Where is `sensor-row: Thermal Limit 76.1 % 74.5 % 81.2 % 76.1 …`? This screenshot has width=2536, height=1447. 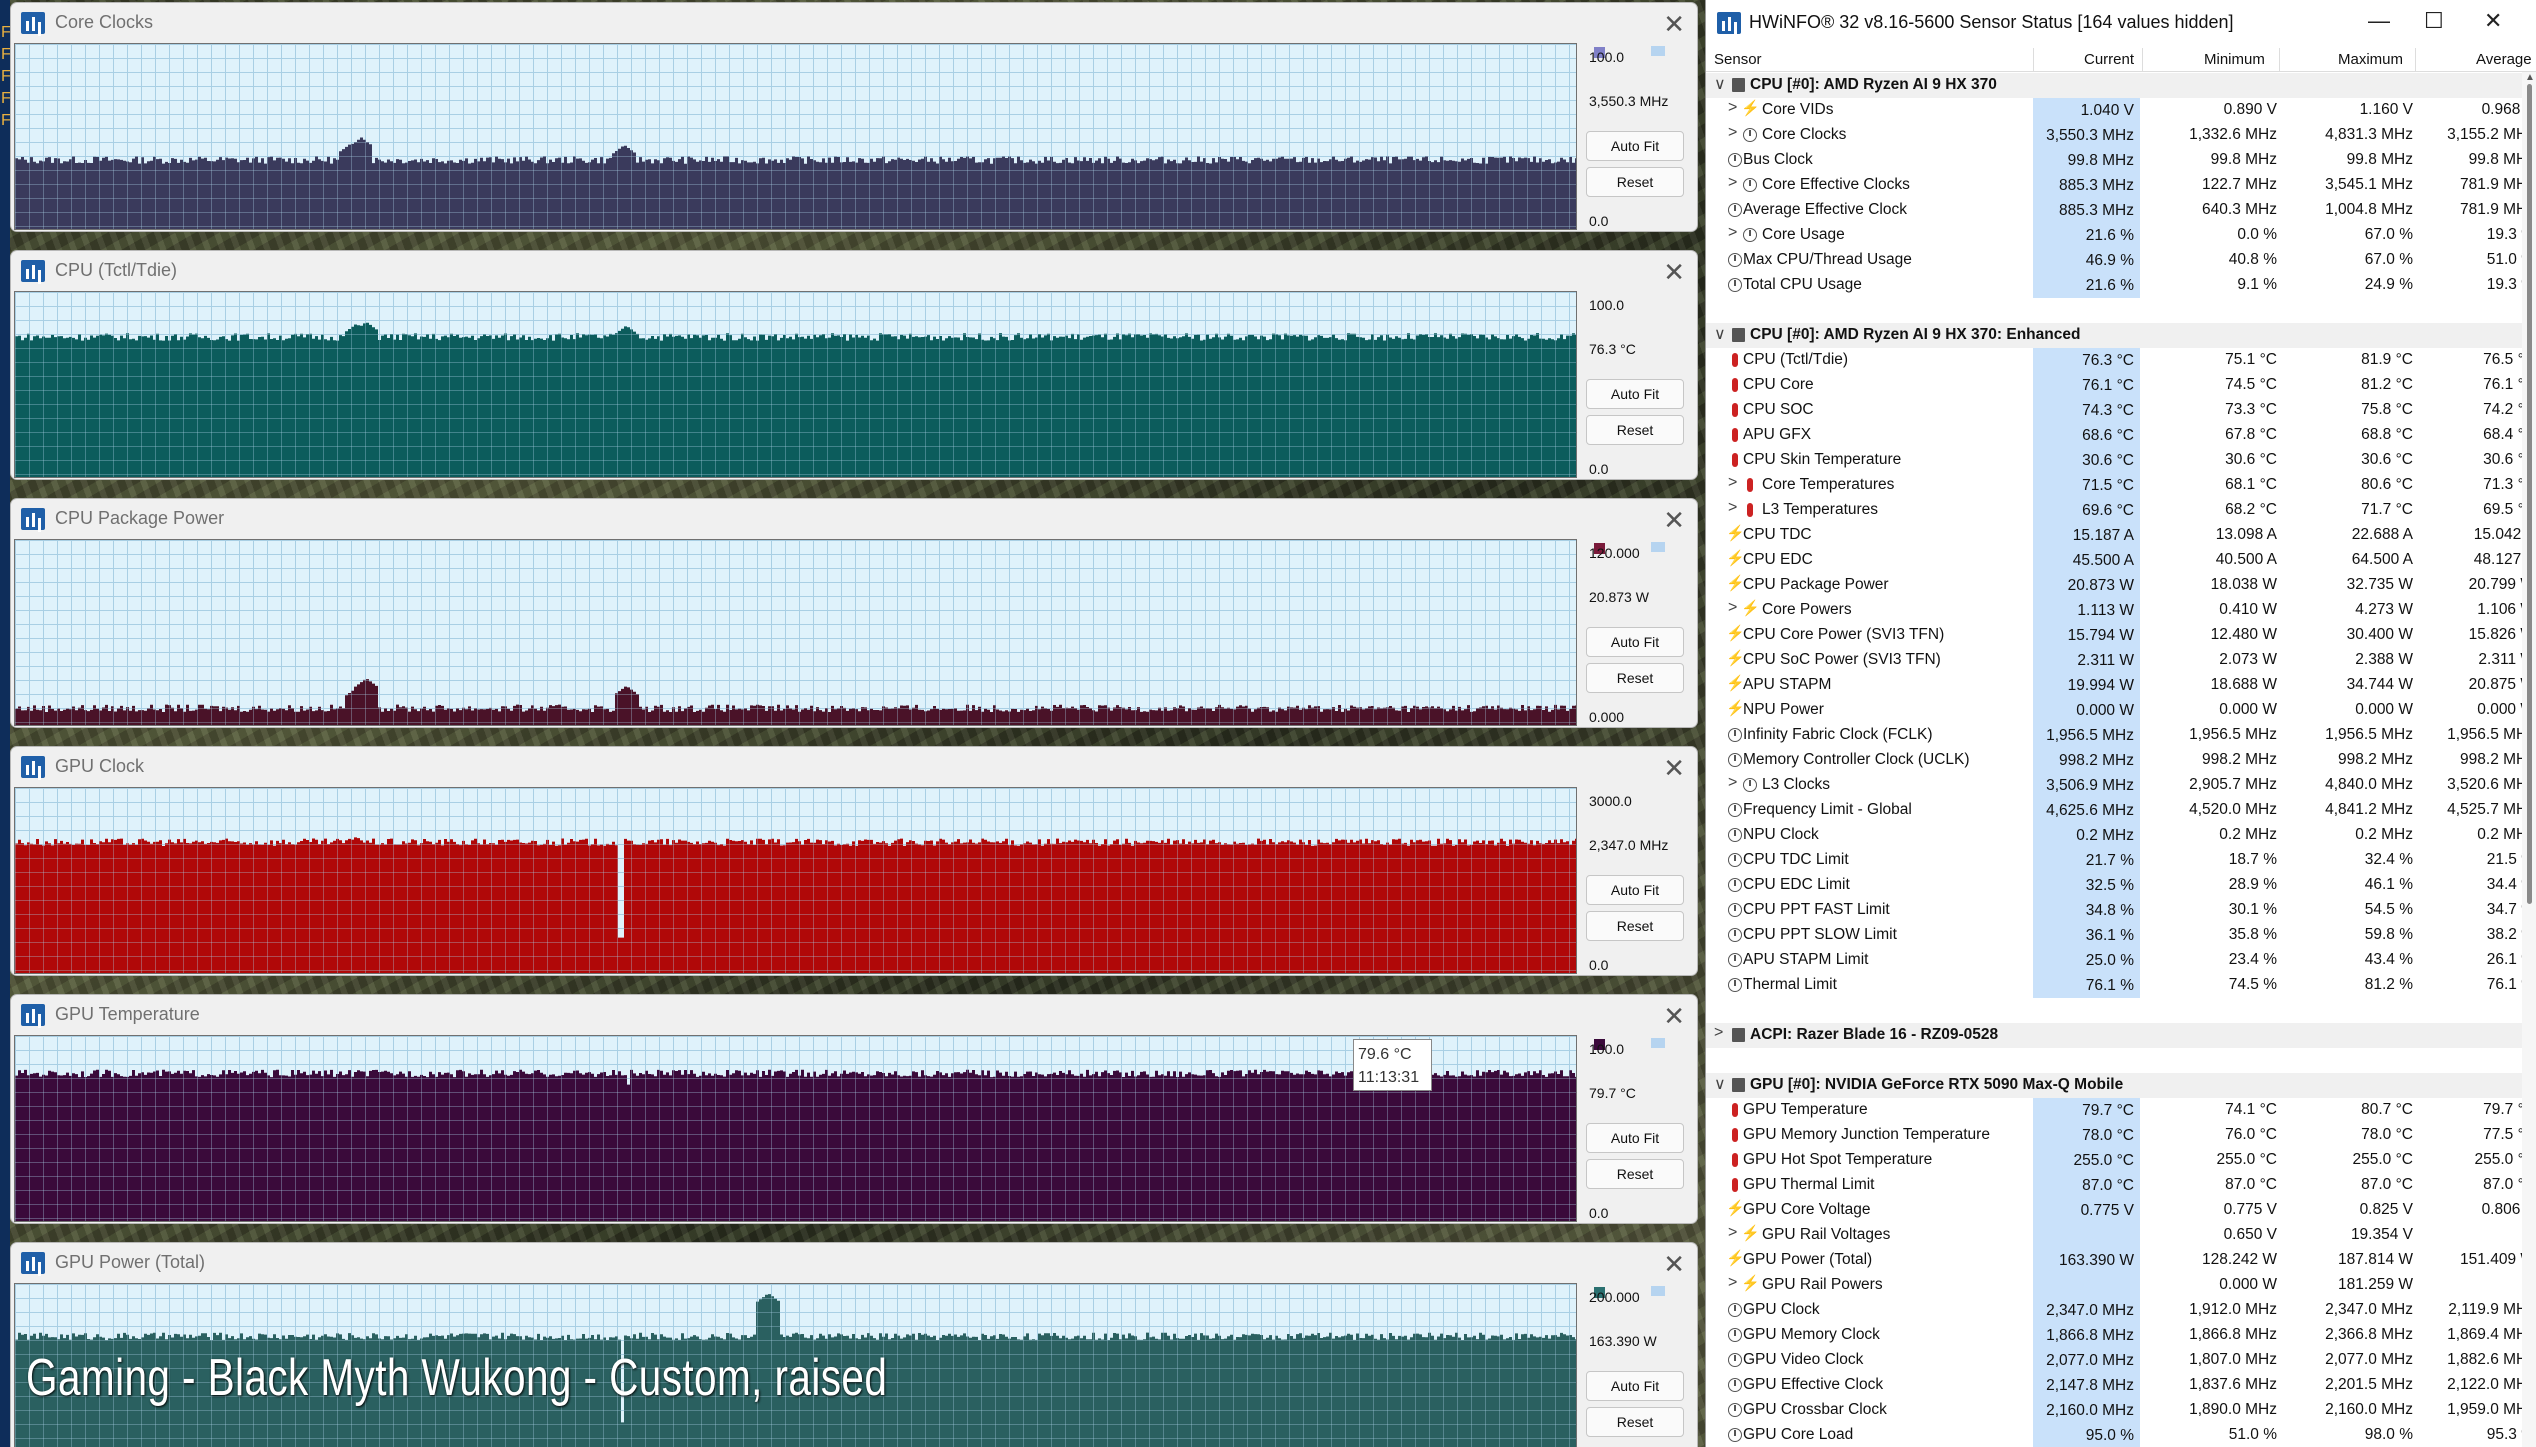
sensor-row: Thermal Limit 76.1 % 74.5 % 81.2 % 76.1 … is located at coordinates (2120, 985).